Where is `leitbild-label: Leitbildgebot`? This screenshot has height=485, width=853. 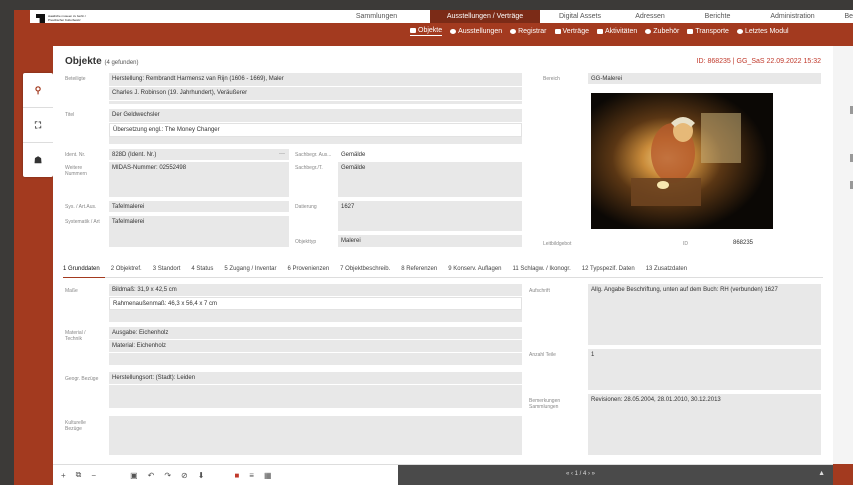 leitbild-label: Leitbildgebot is located at coordinates (557, 244).